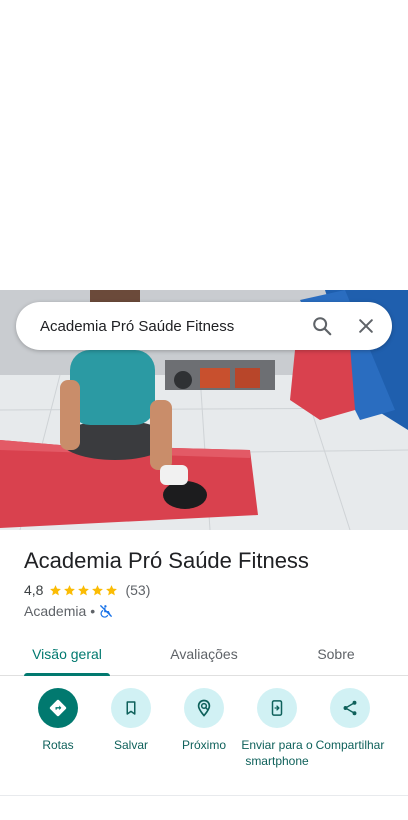 The image size is (408, 820). I want to click on send-to-phone-button: Enviar para o smartphone, so click(277, 728).